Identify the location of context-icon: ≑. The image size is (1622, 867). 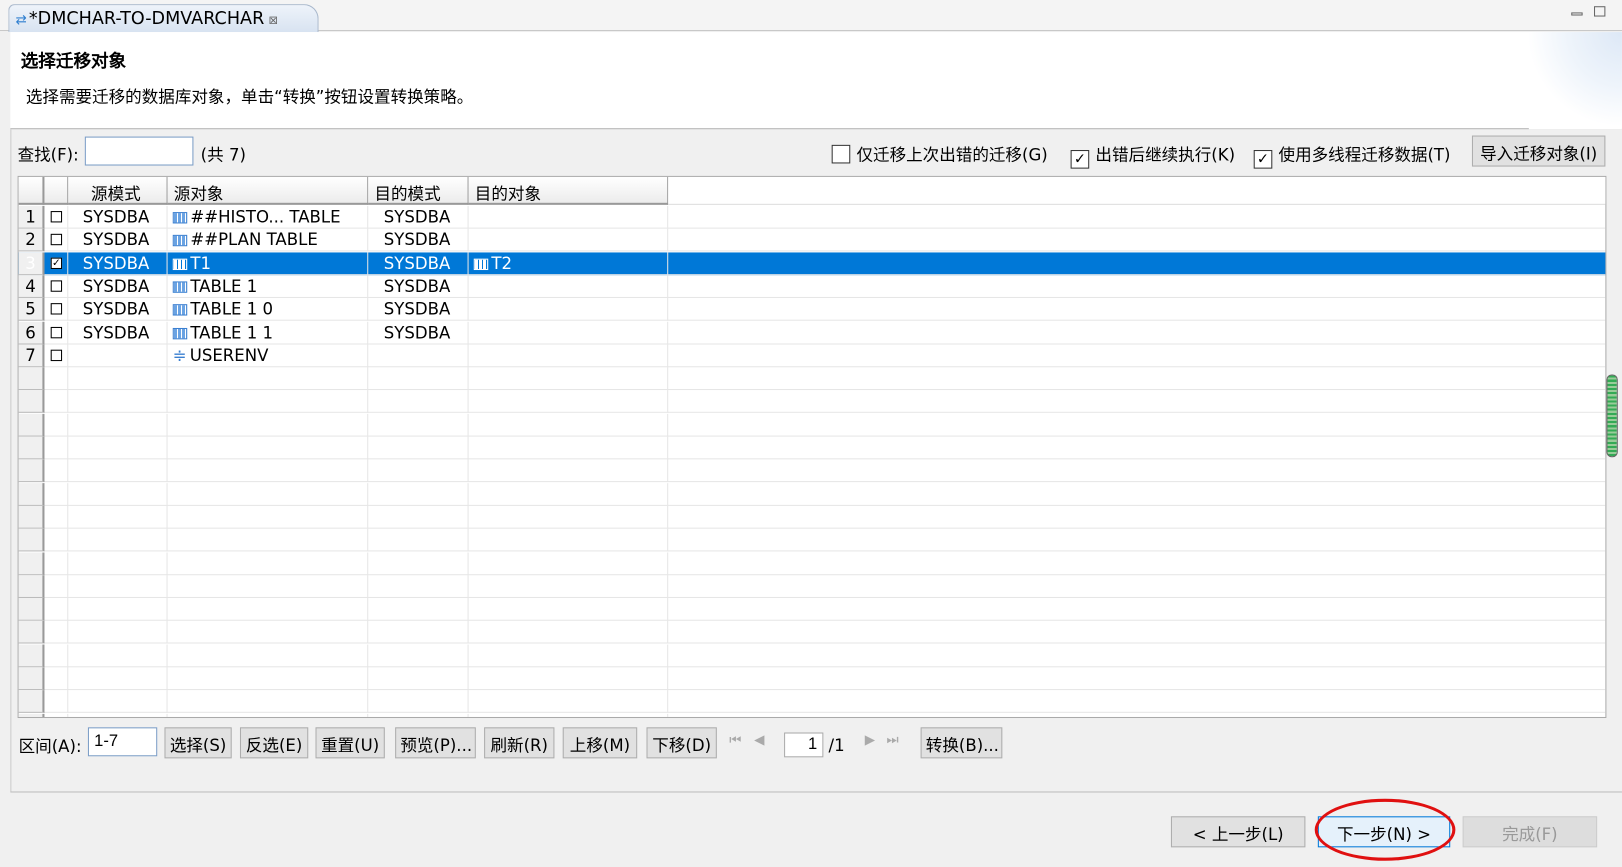
(179, 355).